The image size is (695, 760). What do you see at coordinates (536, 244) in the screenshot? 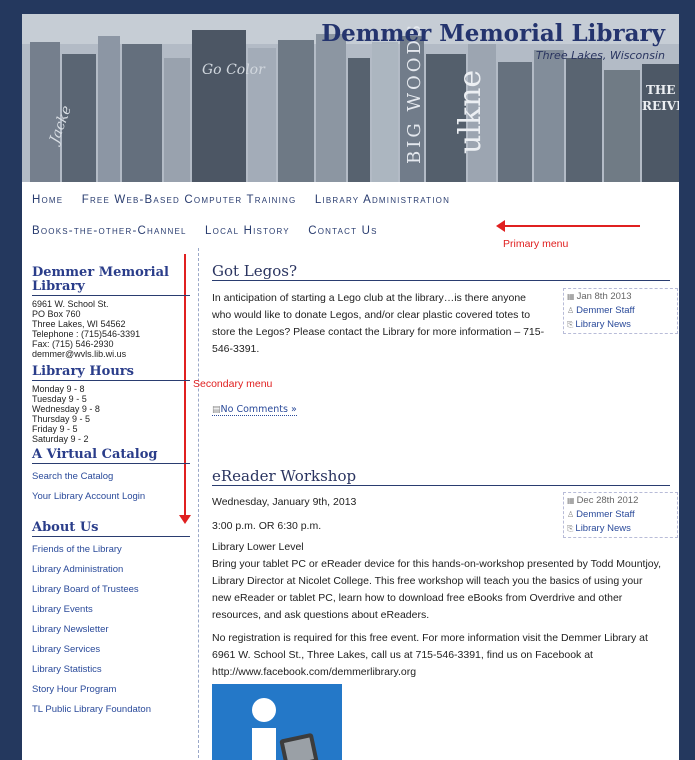
I see `primary-menu-annotation: Primary menu` at bounding box center [536, 244].